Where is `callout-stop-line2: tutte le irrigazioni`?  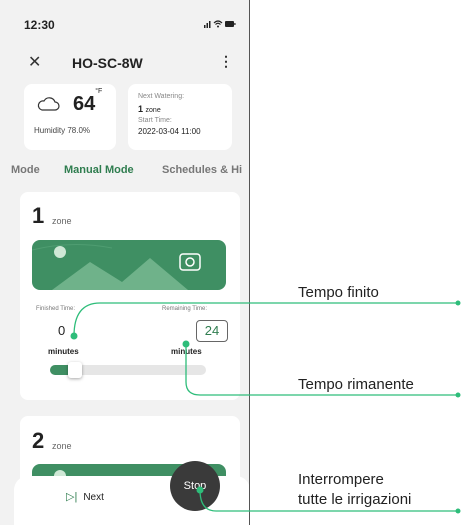
callout-stop-line2: tutte le irrigazioni is located at coordinates (355, 499).